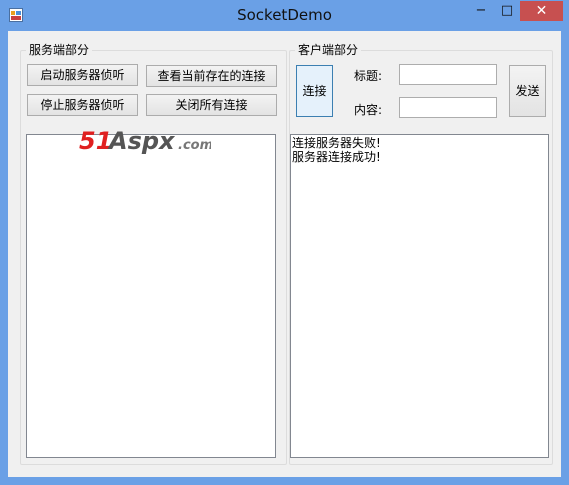 The image size is (569, 485). Describe the element at coordinates (59, 50) in the screenshot. I see `server-group-label: 服务端部分` at that location.